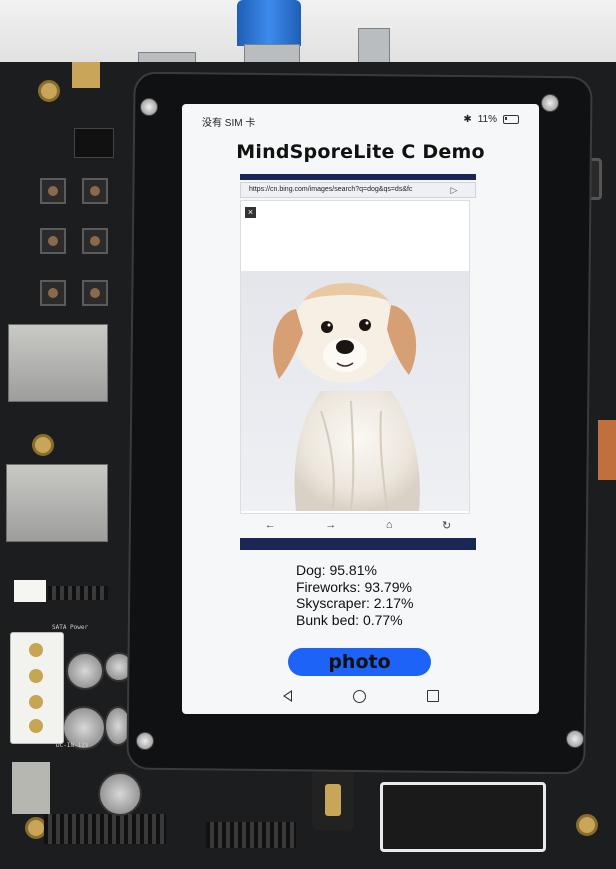  Describe the element at coordinates (454, 190) in the screenshot. I see `send-icon: ▷` at that location.